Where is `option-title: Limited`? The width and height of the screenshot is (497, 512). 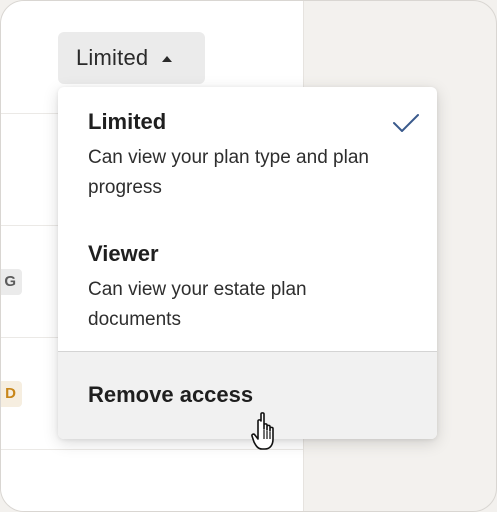
option-title: Limited is located at coordinates (127, 121).